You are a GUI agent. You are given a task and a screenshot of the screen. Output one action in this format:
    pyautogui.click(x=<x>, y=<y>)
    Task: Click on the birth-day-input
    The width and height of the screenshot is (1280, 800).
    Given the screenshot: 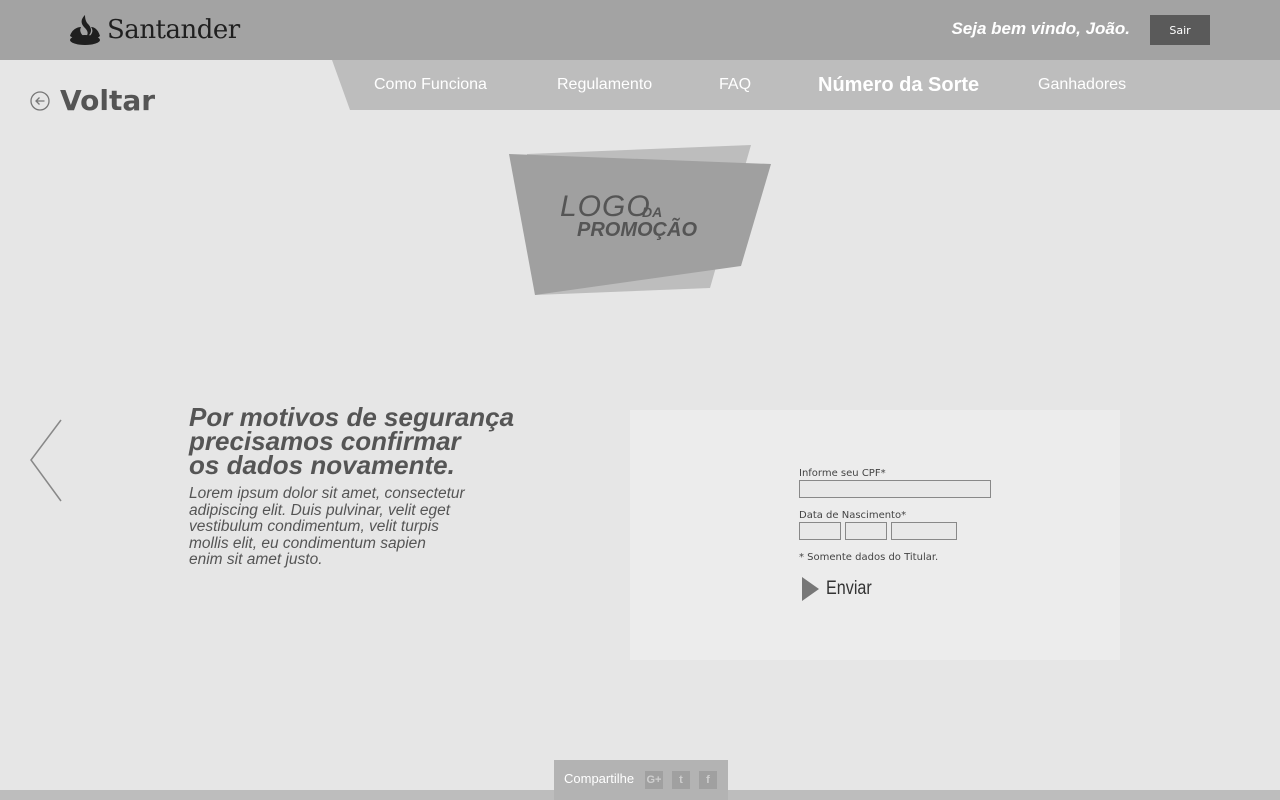 What is the action you would take?
    pyautogui.click(x=820, y=531)
    